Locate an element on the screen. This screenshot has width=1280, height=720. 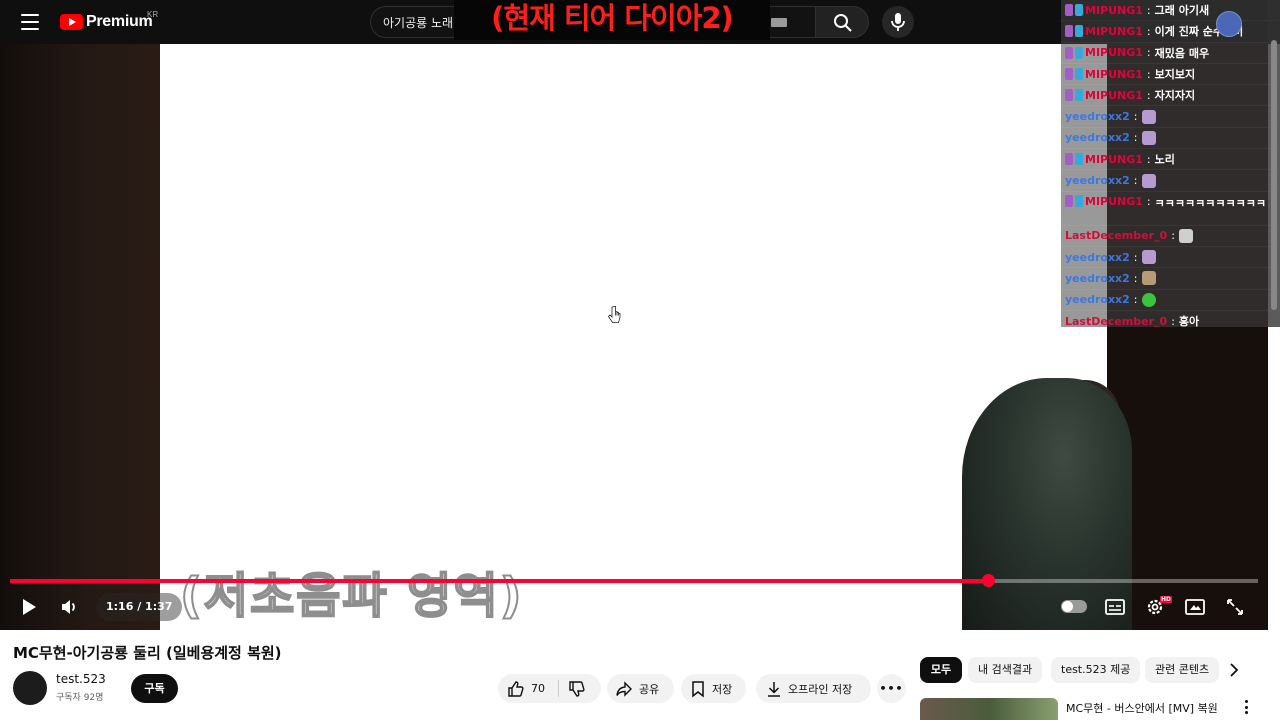
voice-search-button is located at coordinates (898, 22).